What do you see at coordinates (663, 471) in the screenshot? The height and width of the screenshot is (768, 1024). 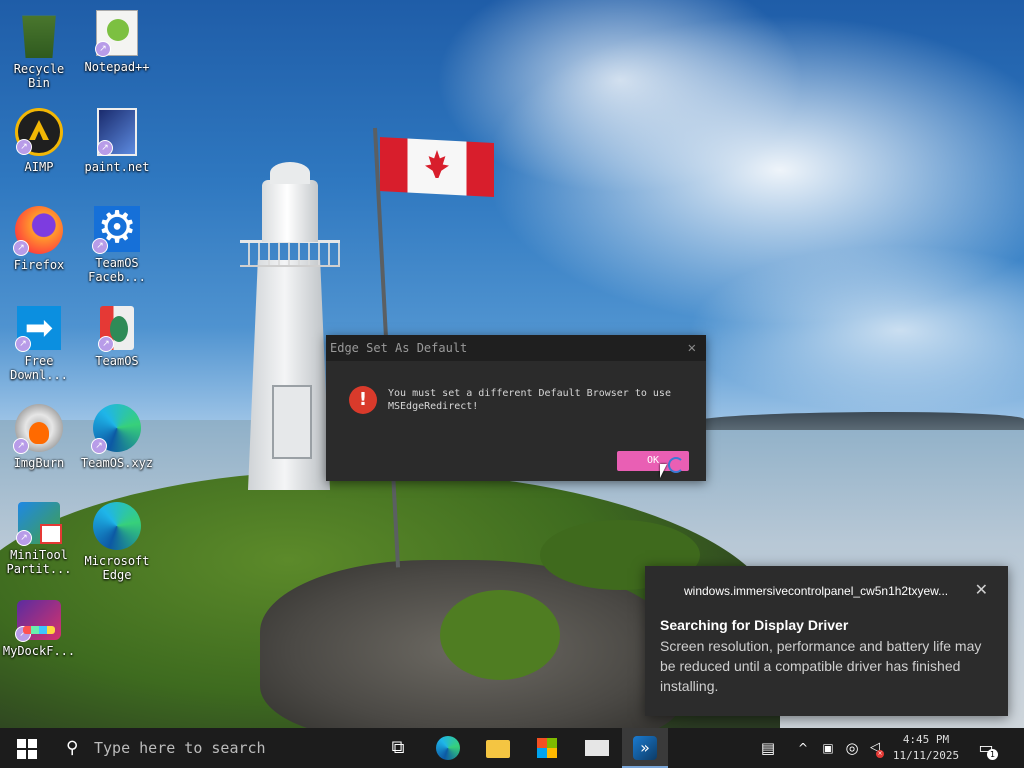 I see `mouse-cursor-icon` at bounding box center [663, 471].